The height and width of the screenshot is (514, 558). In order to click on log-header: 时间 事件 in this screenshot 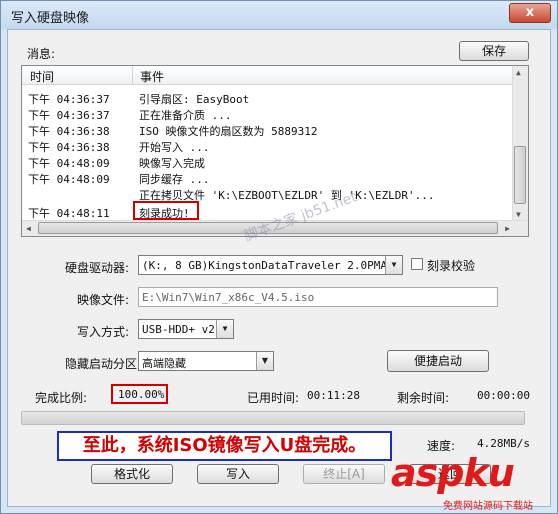, I will do `click(267, 75)`.